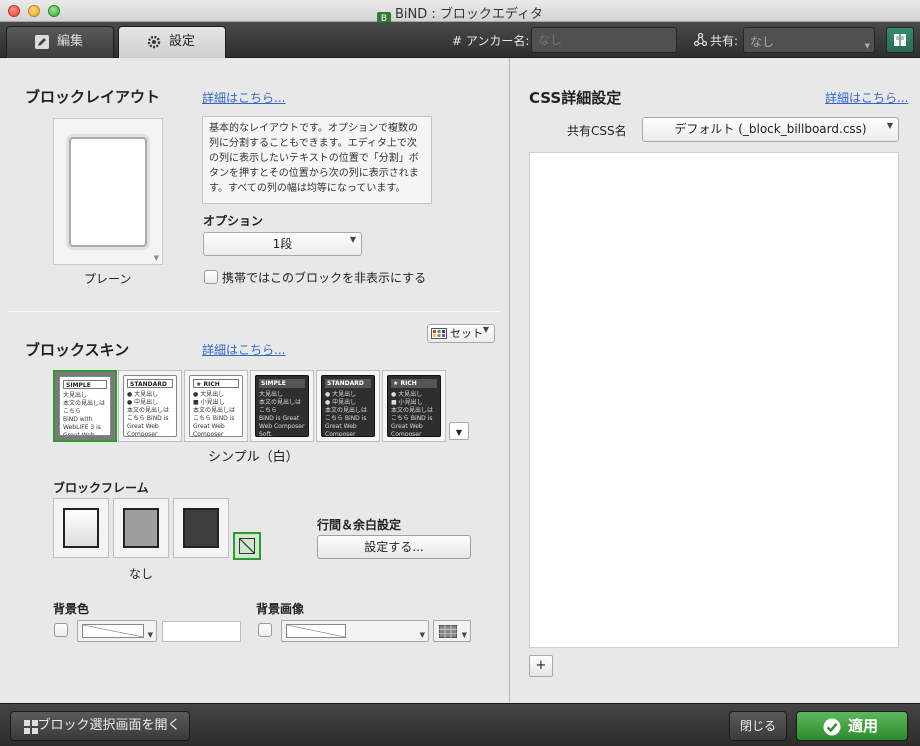  I want to click on share-label: 共有:, so click(724, 41).